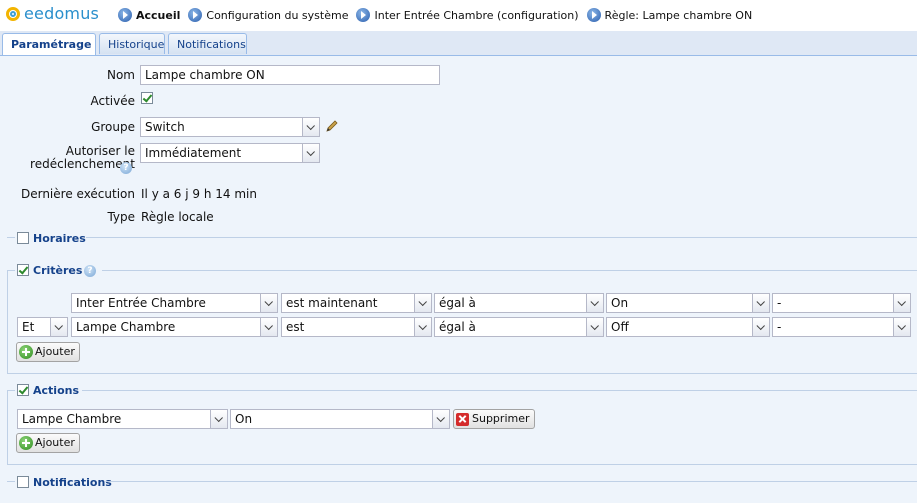 This screenshot has width=917, height=503. What do you see at coordinates (113, 127) in the screenshot?
I see `groupe-label: Groupe` at bounding box center [113, 127].